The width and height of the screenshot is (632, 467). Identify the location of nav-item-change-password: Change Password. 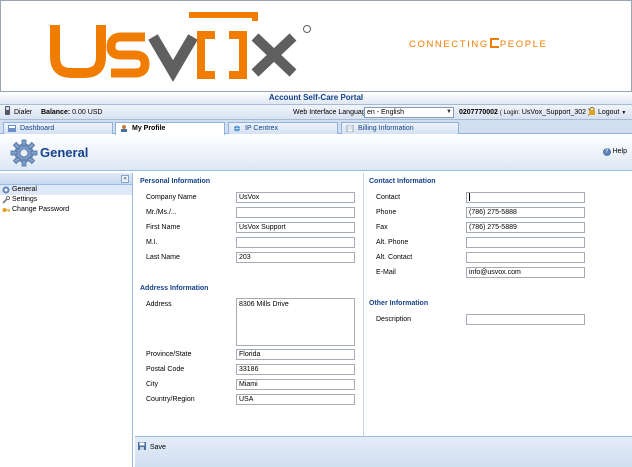
(66, 210).